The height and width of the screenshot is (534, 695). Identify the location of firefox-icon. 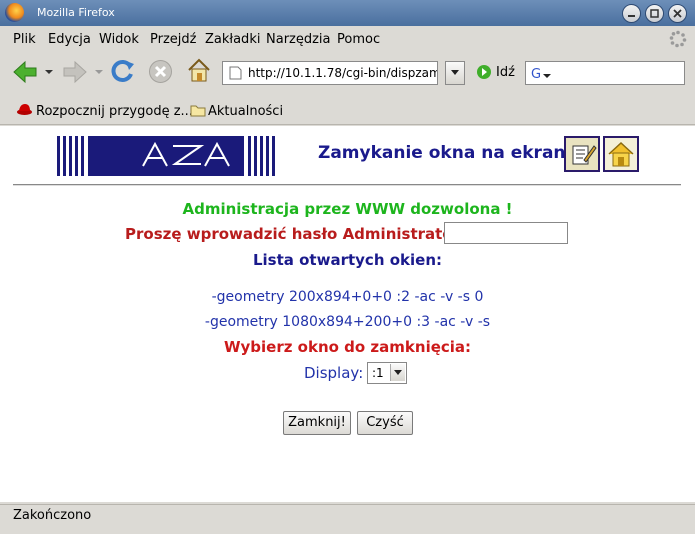
(14, 12).